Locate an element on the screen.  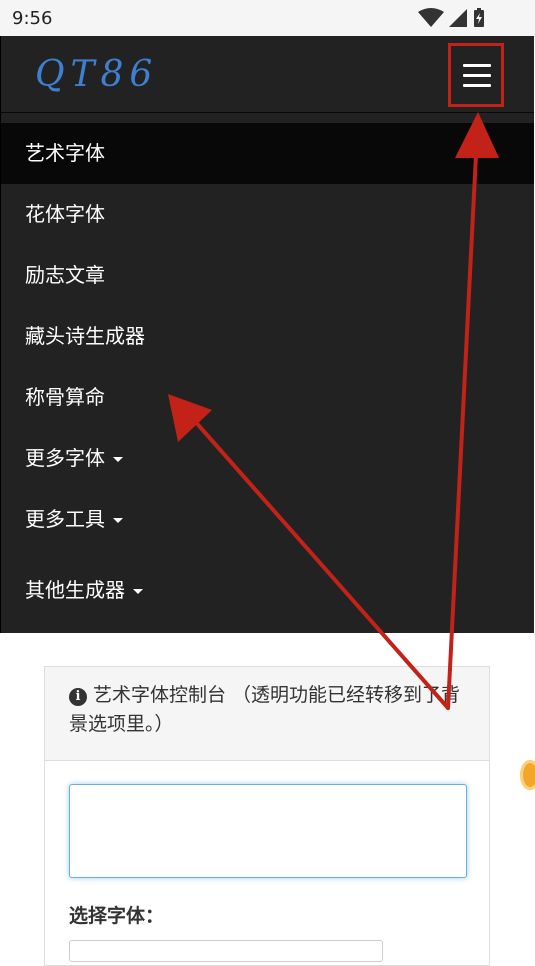
status-icons is located at coordinates (451, 17).